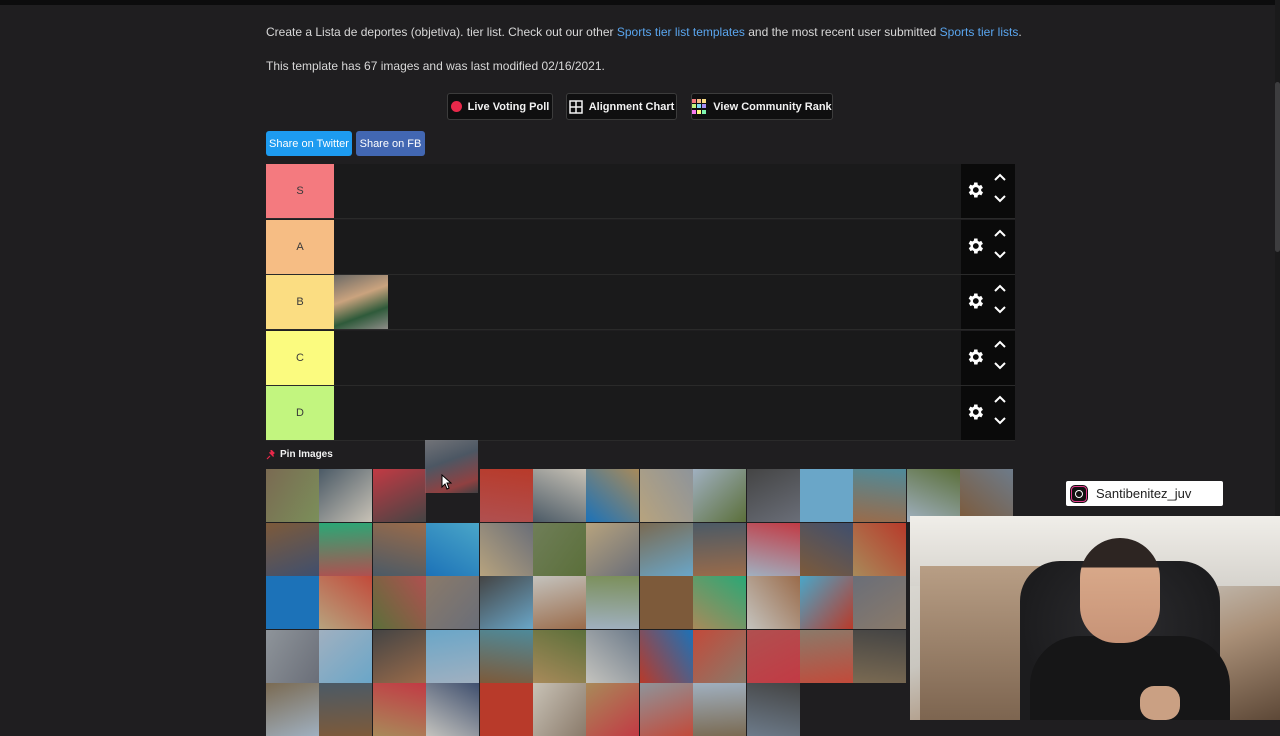 This screenshot has width=1280, height=736. Describe the element at coordinates (613, 495) in the screenshot. I see `pool-image-handball` at that location.